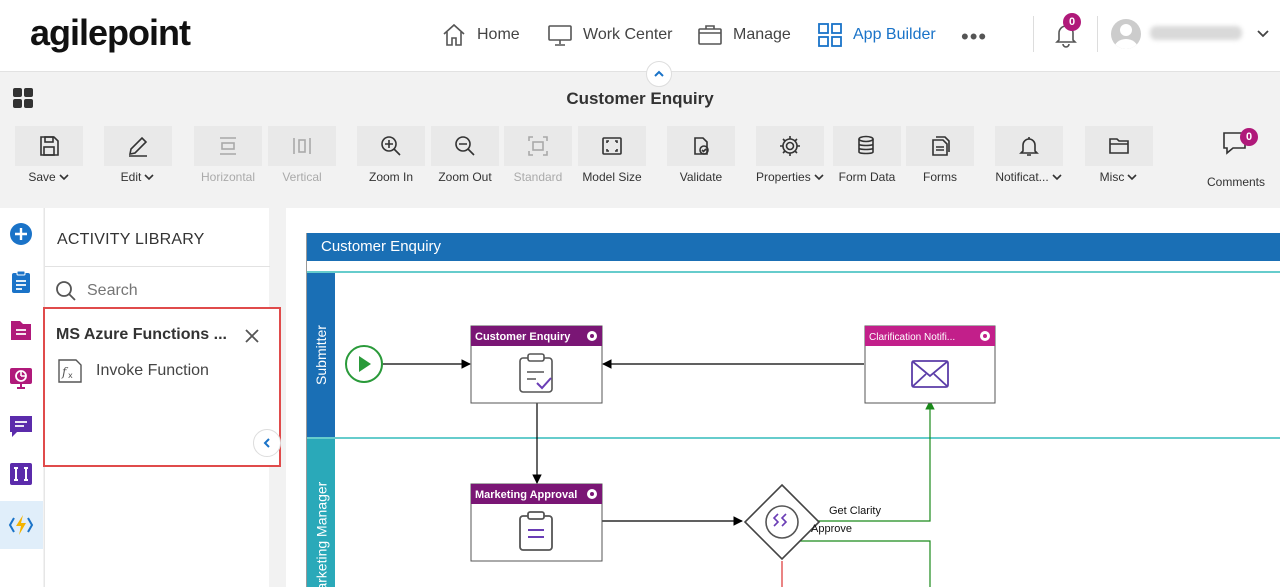 This screenshot has height=587, width=1280. Describe the element at coordinates (1033, 34) in the screenshot. I see `nav-divider` at that location.